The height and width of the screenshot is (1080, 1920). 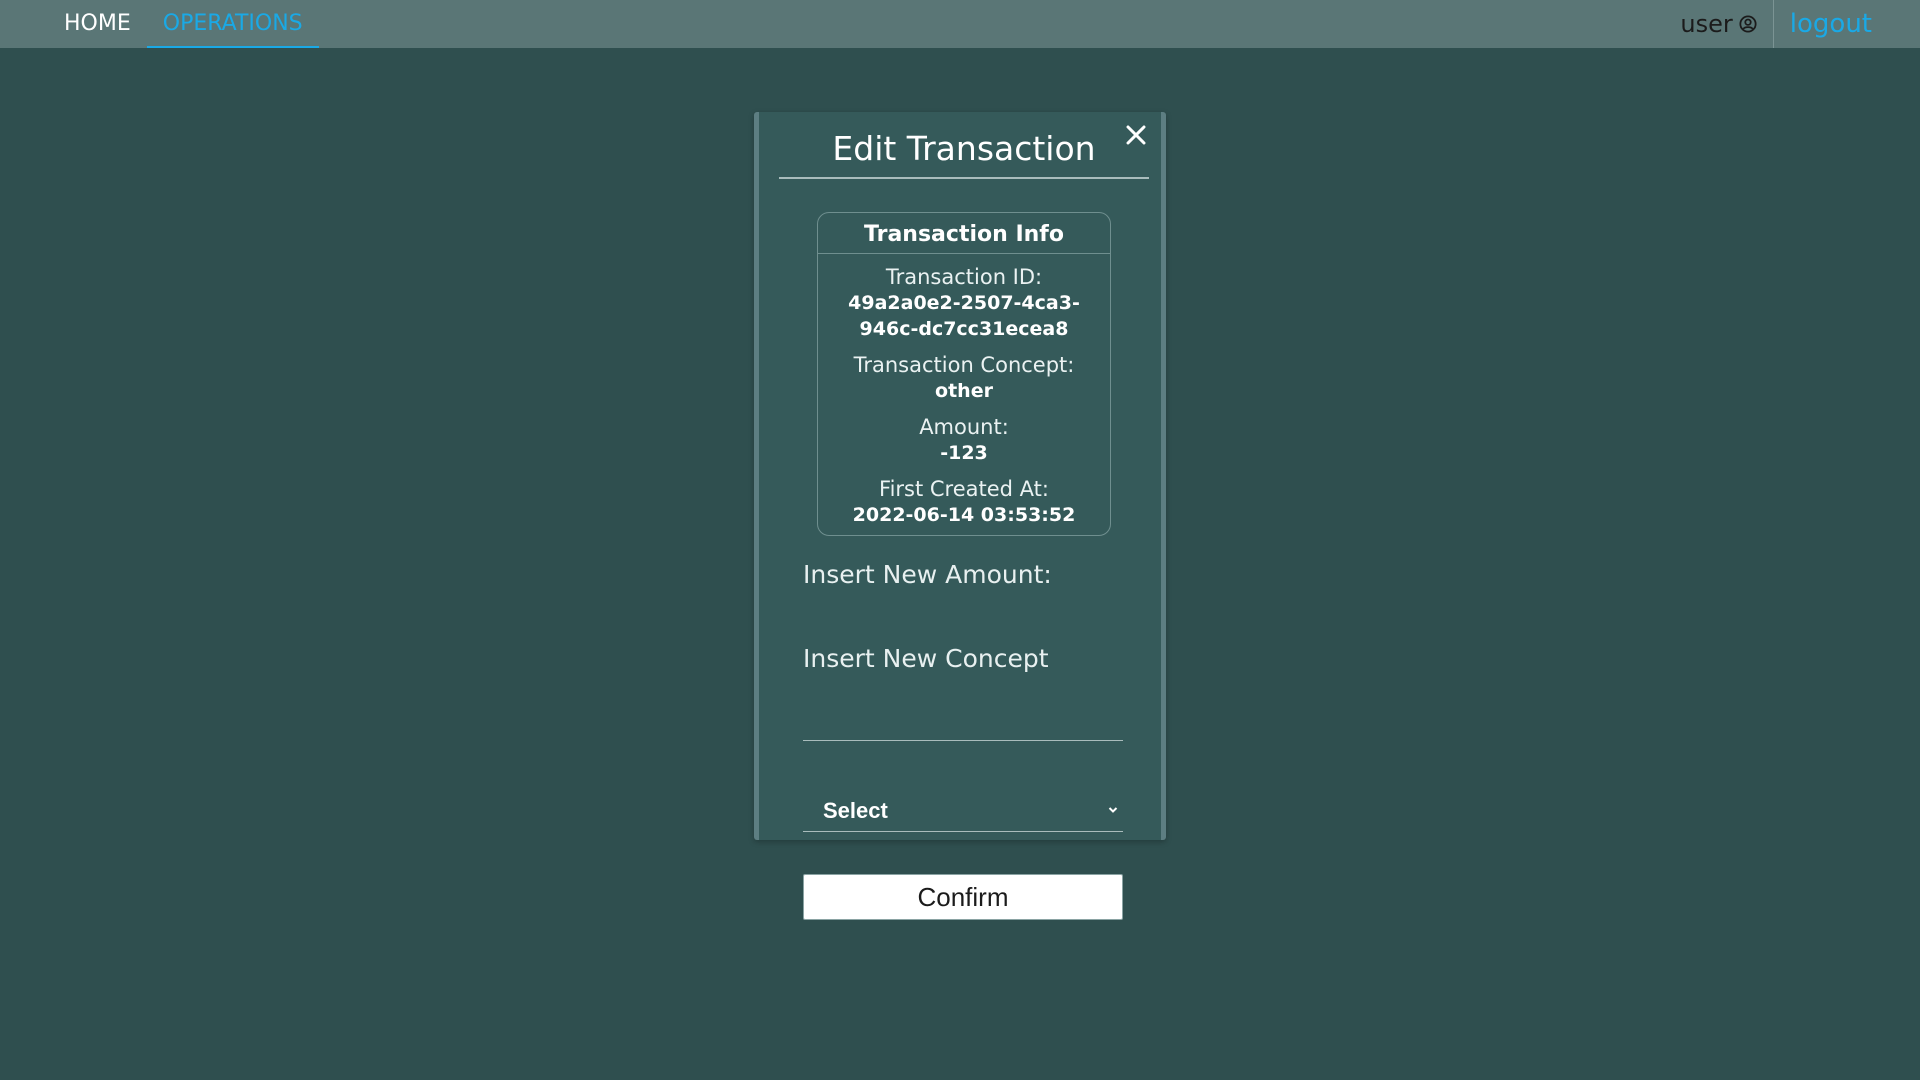 I want to click on select-value: Select, so click(x=855, y=810).